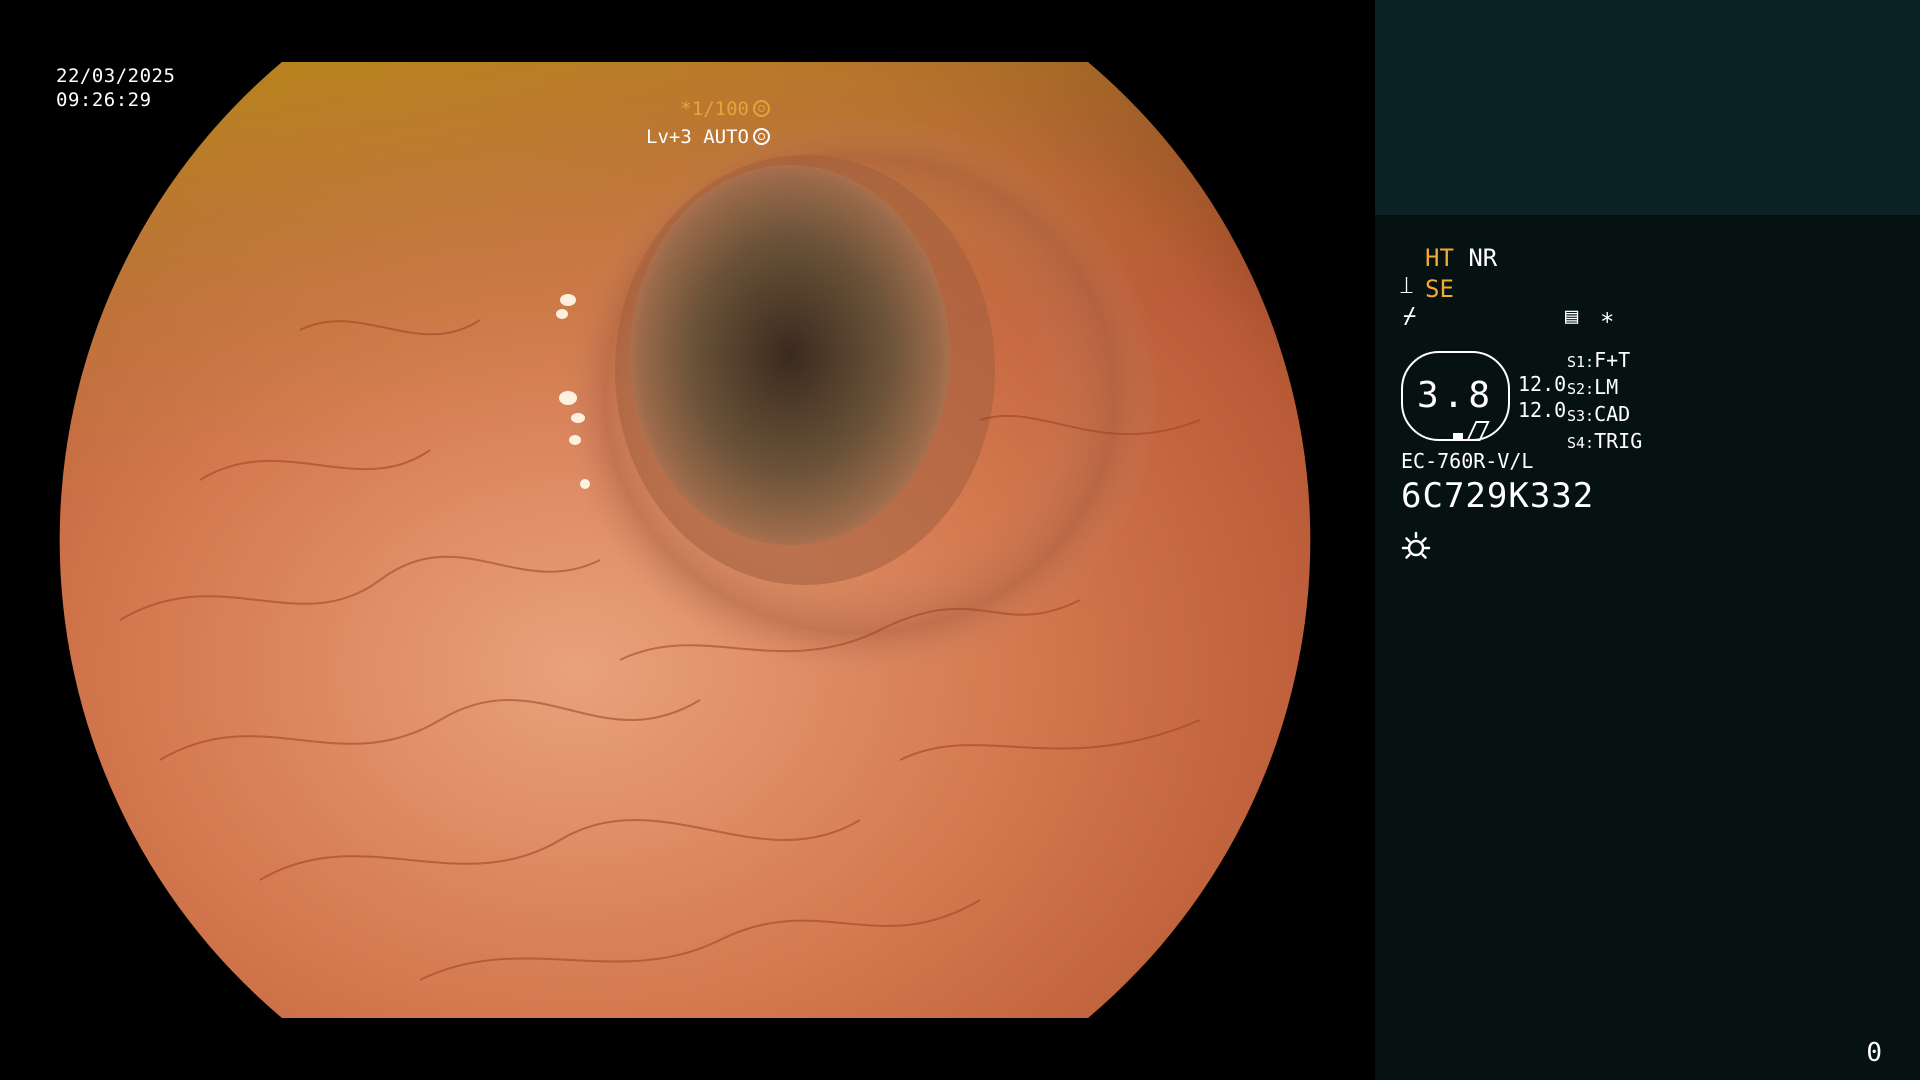  I want to click on sun-icon, so click(1416, 545).